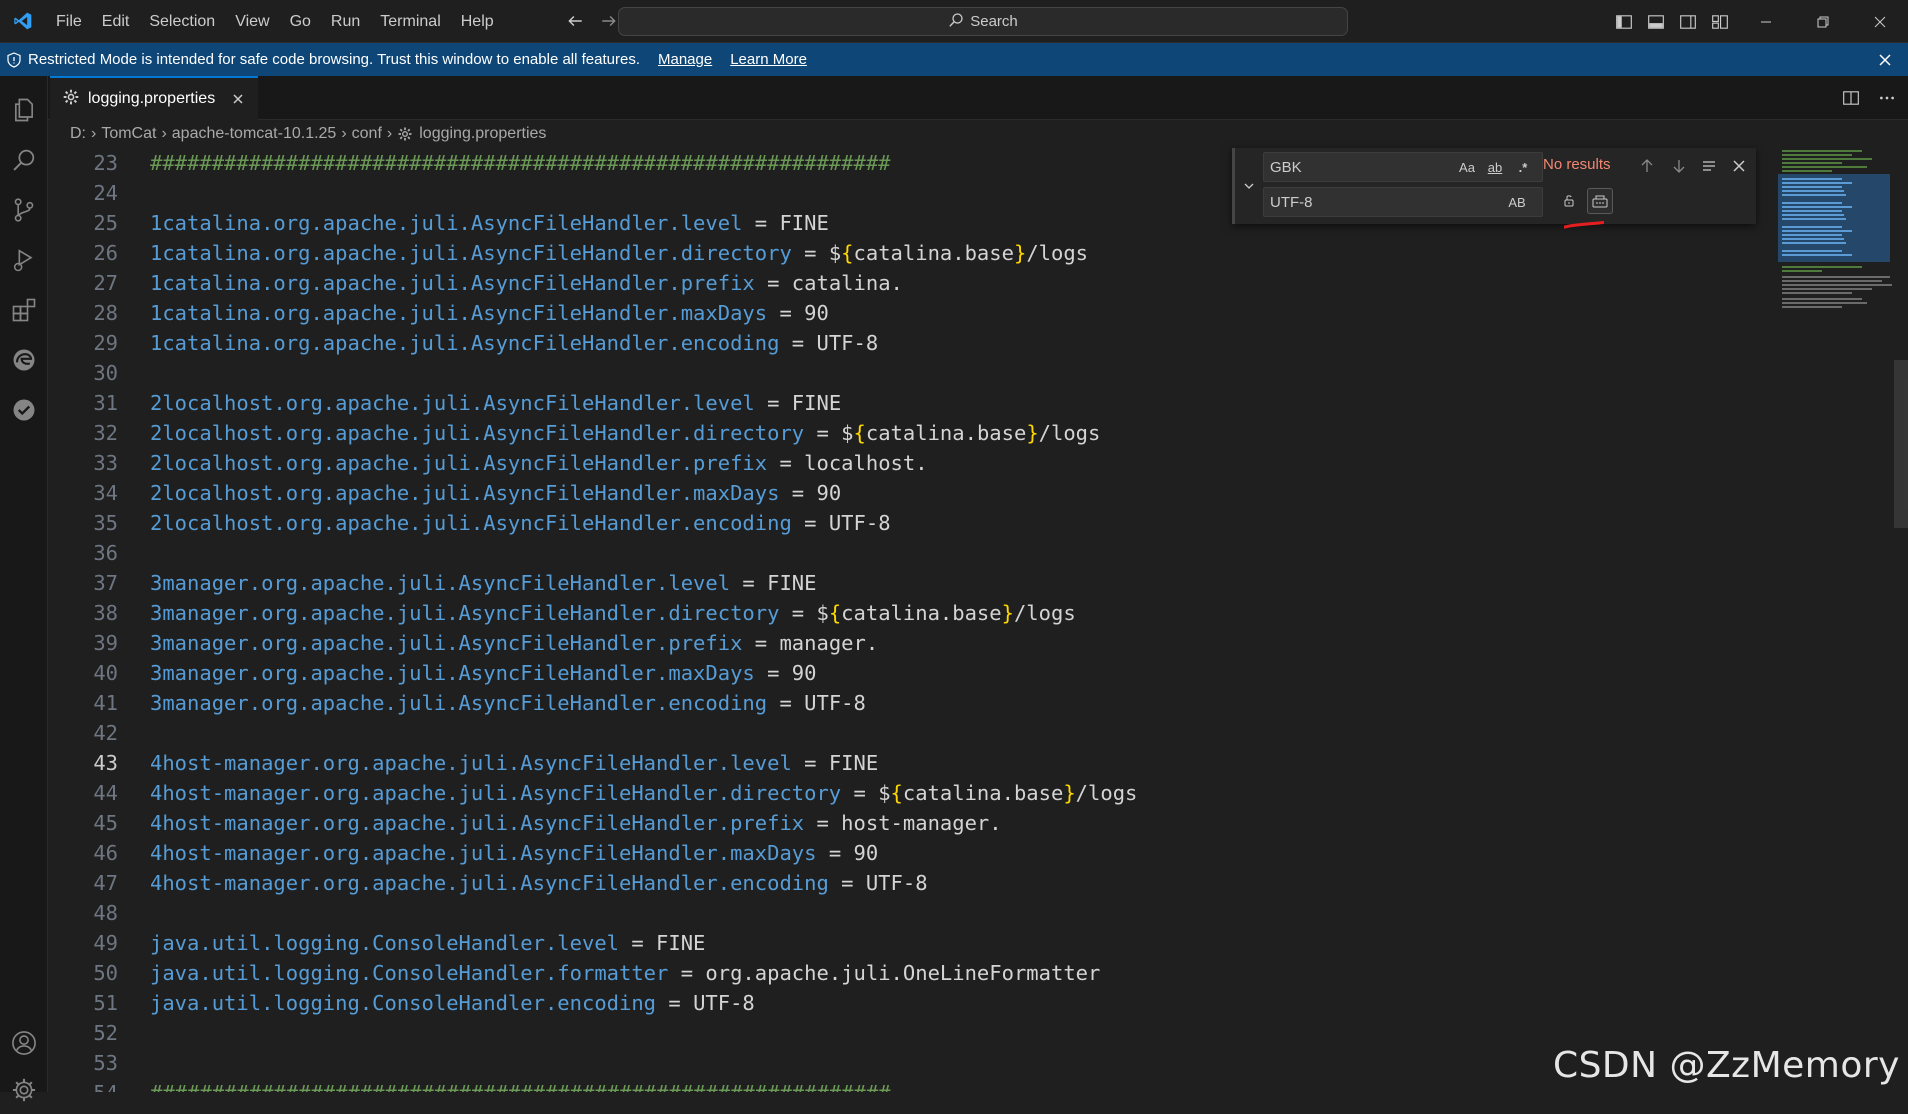 This screenshot has height=1114, width=1908. Describe the element at coordinates (1837, 298) in the screenshot. I see `minimap` at that location.